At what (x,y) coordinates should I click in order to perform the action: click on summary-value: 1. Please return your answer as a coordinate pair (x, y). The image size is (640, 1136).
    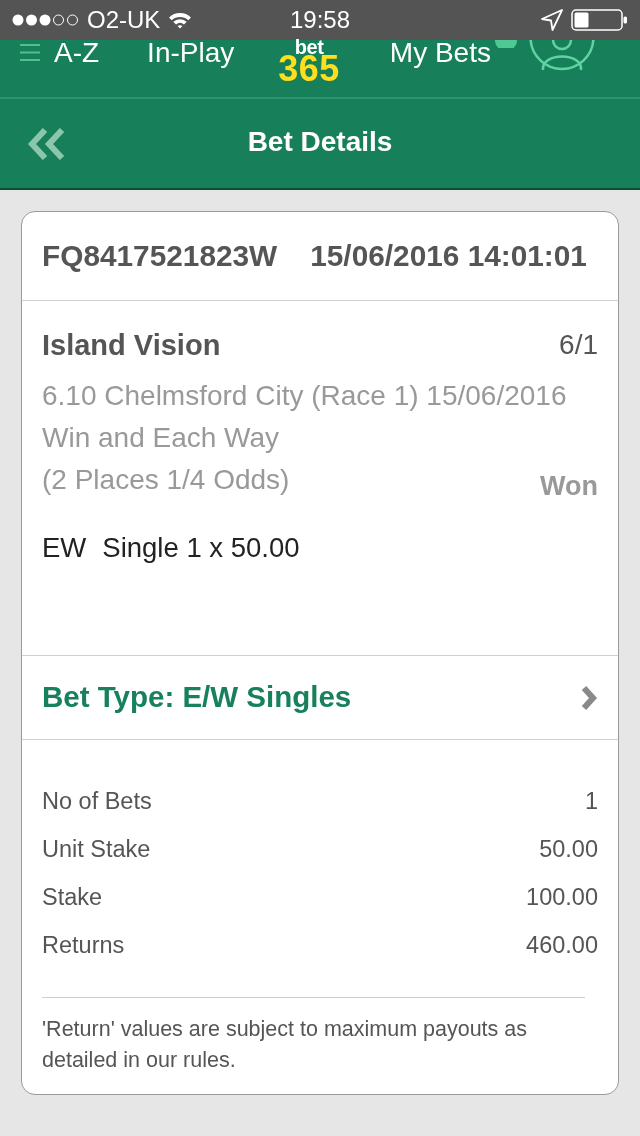
    Looking at the image, I should click on (591, 801).